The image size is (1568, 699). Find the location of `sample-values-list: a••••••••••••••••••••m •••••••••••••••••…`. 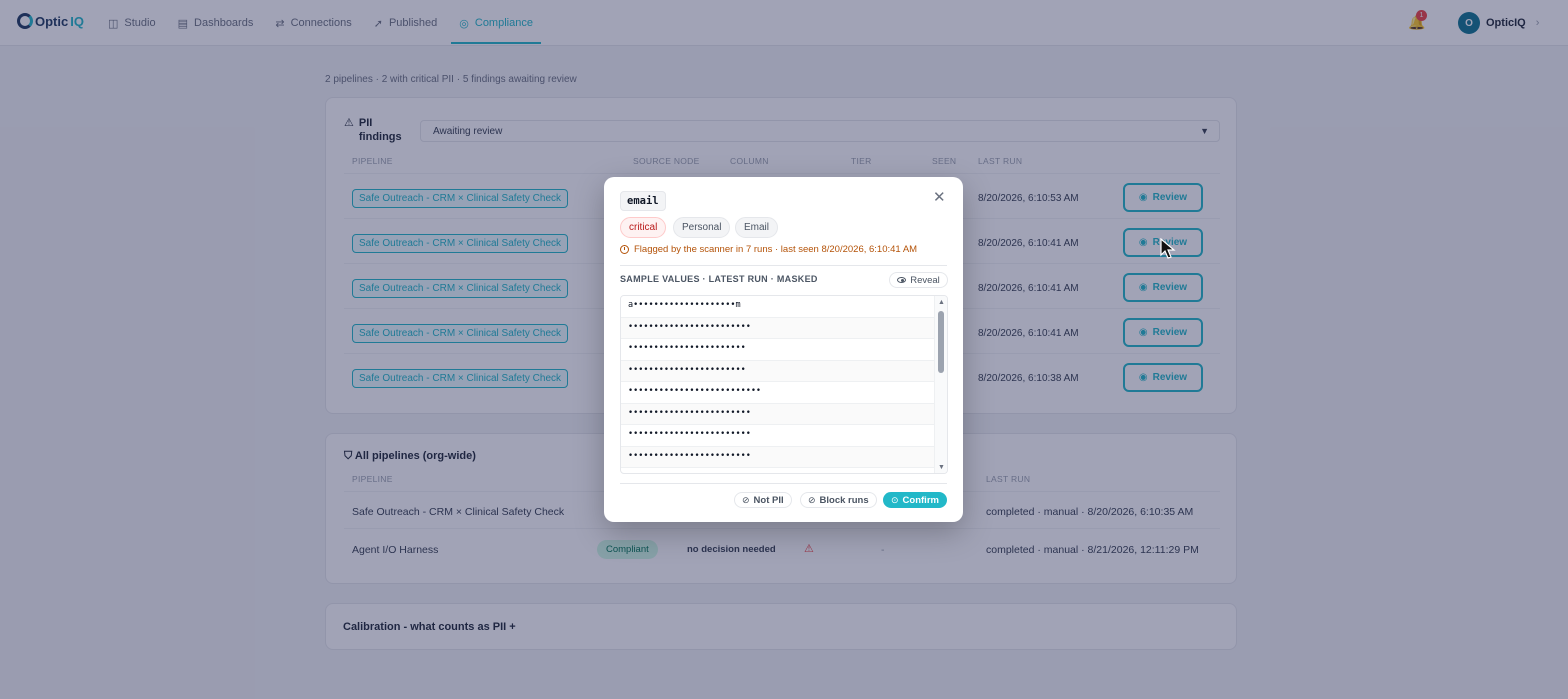

sample-values-list: a••••••••••••••••••••m •••••••••••••••••… is located at coordinates (784, 384).